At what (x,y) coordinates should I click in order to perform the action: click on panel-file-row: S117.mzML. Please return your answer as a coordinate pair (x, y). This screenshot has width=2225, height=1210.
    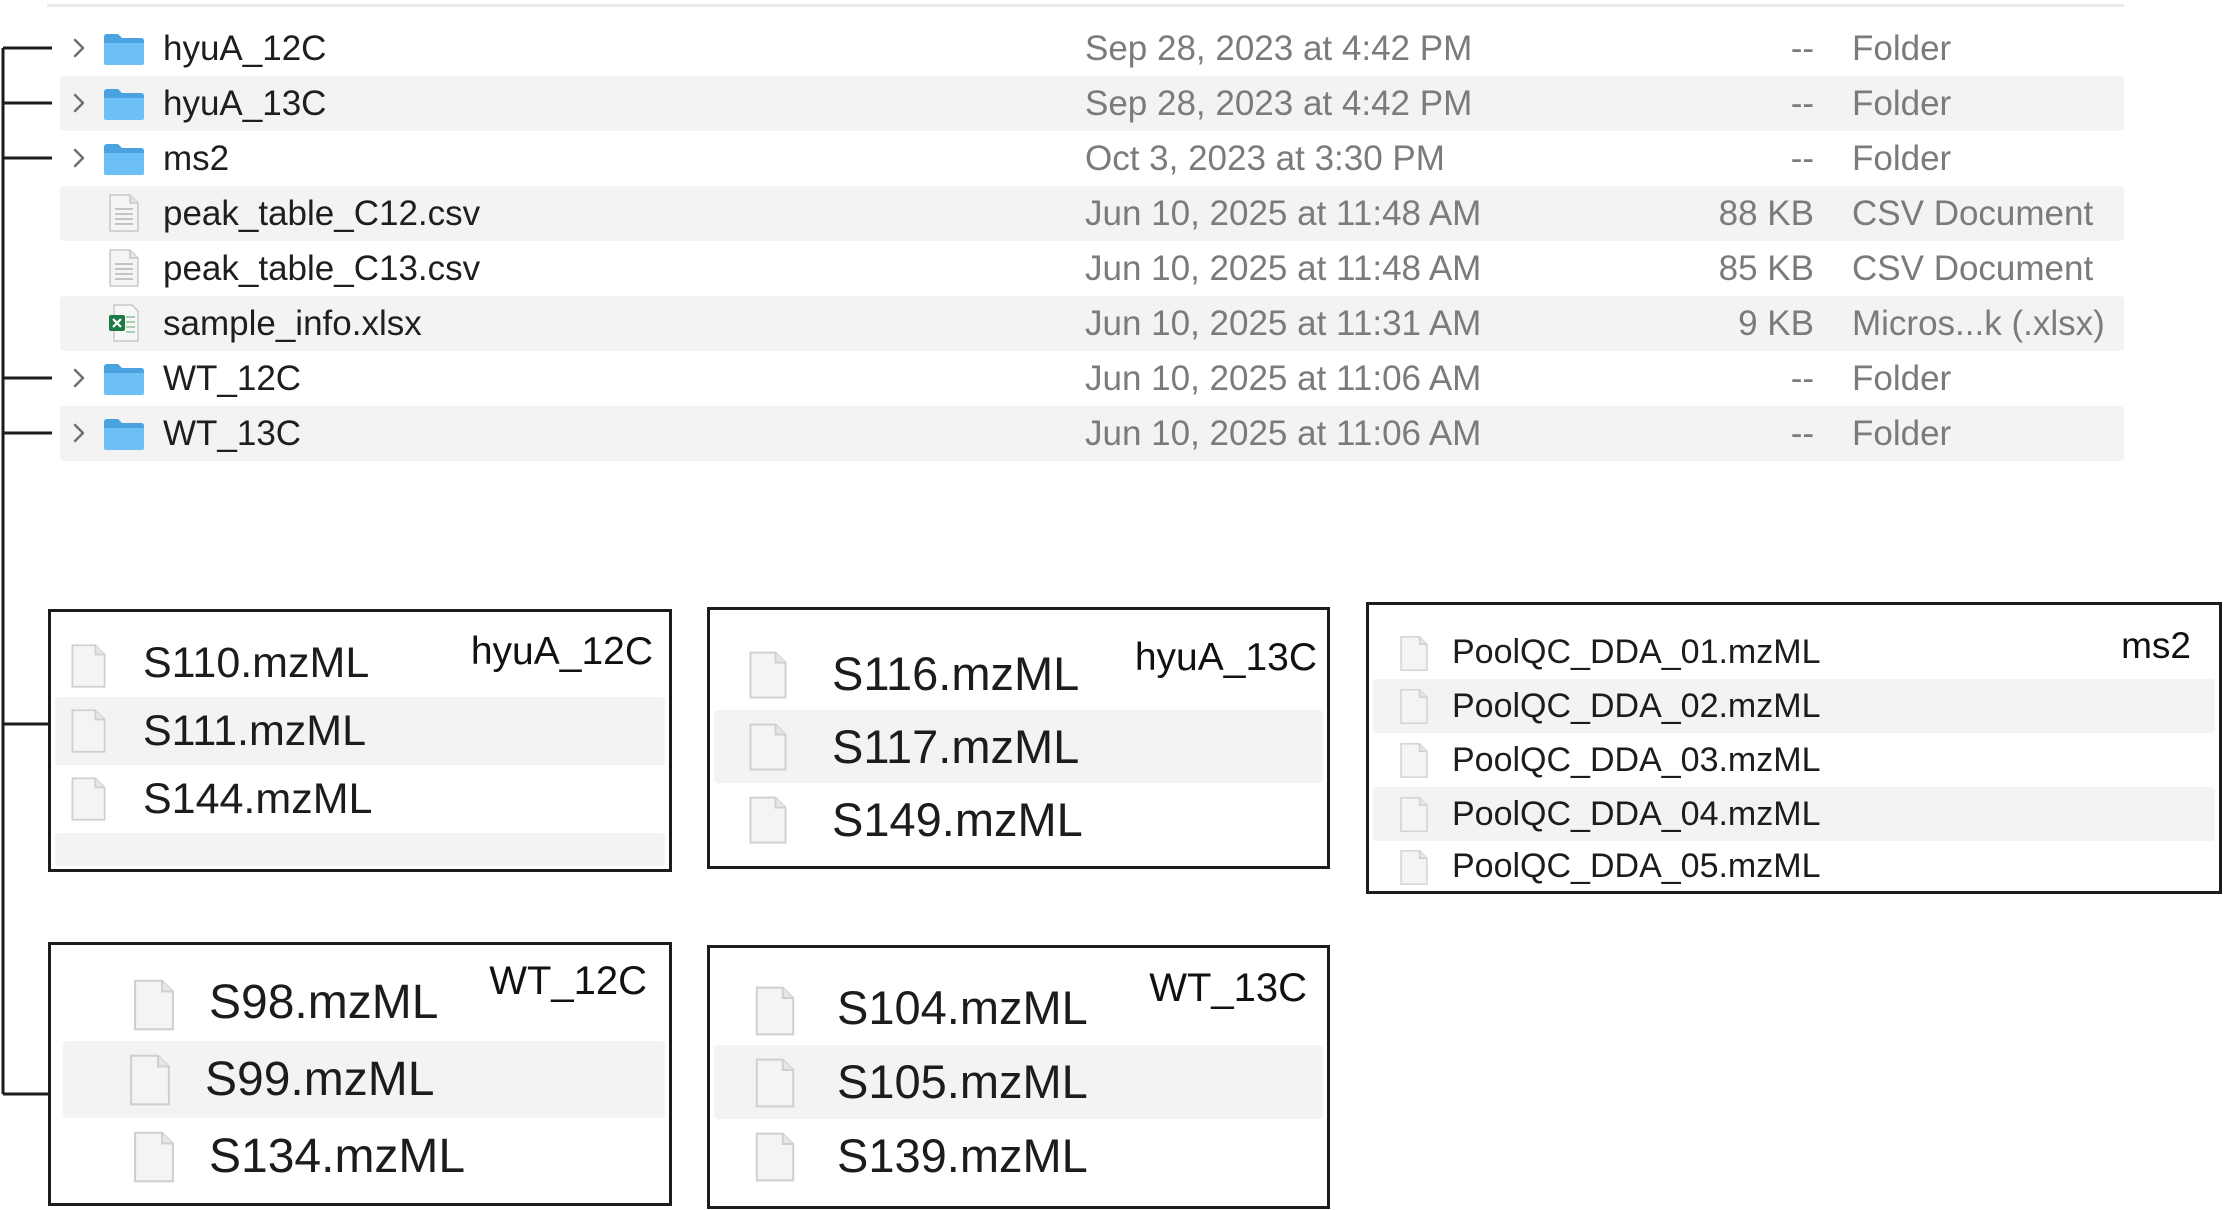
    Looking at the image, I should click on (1018, 746).